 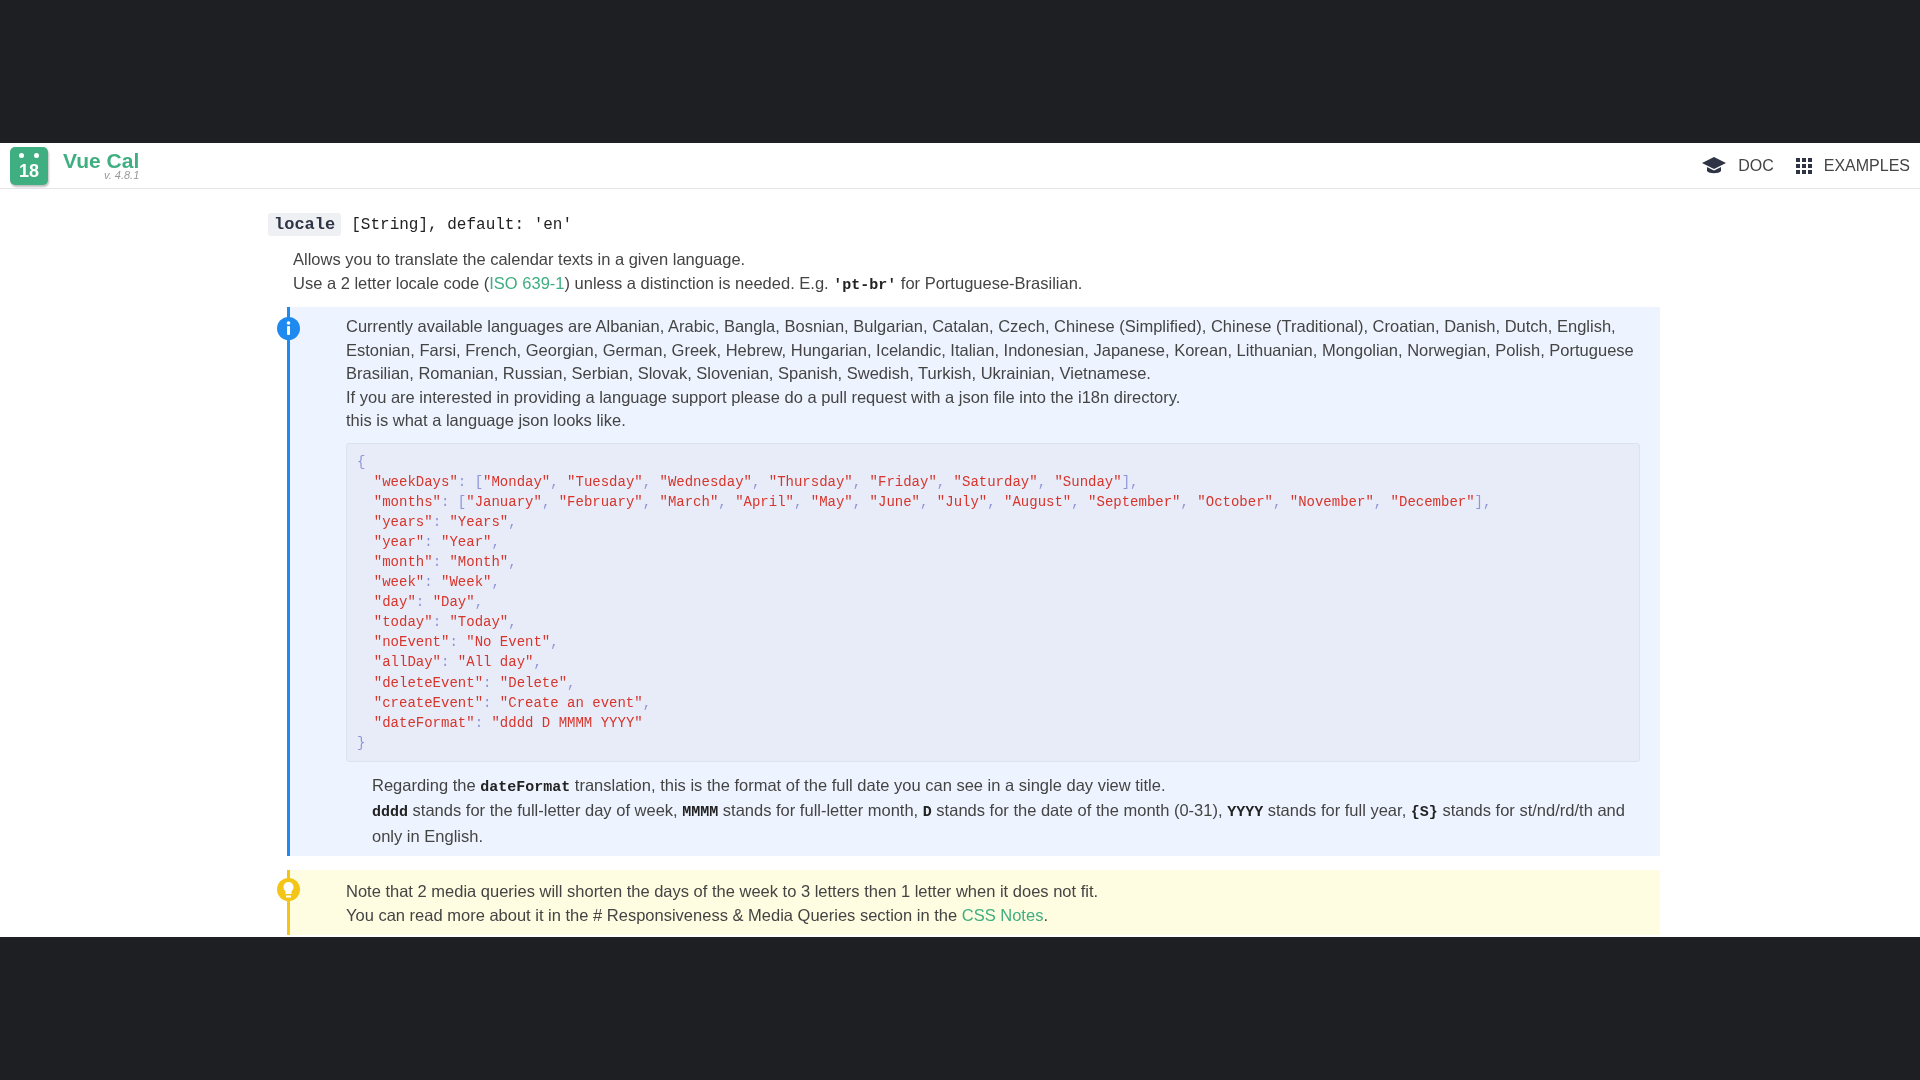 What do you see at coordinates (462, 224) in the screenshot?
I see `option-signature: [String], default: 'en'` at bounding box center [462, 224].